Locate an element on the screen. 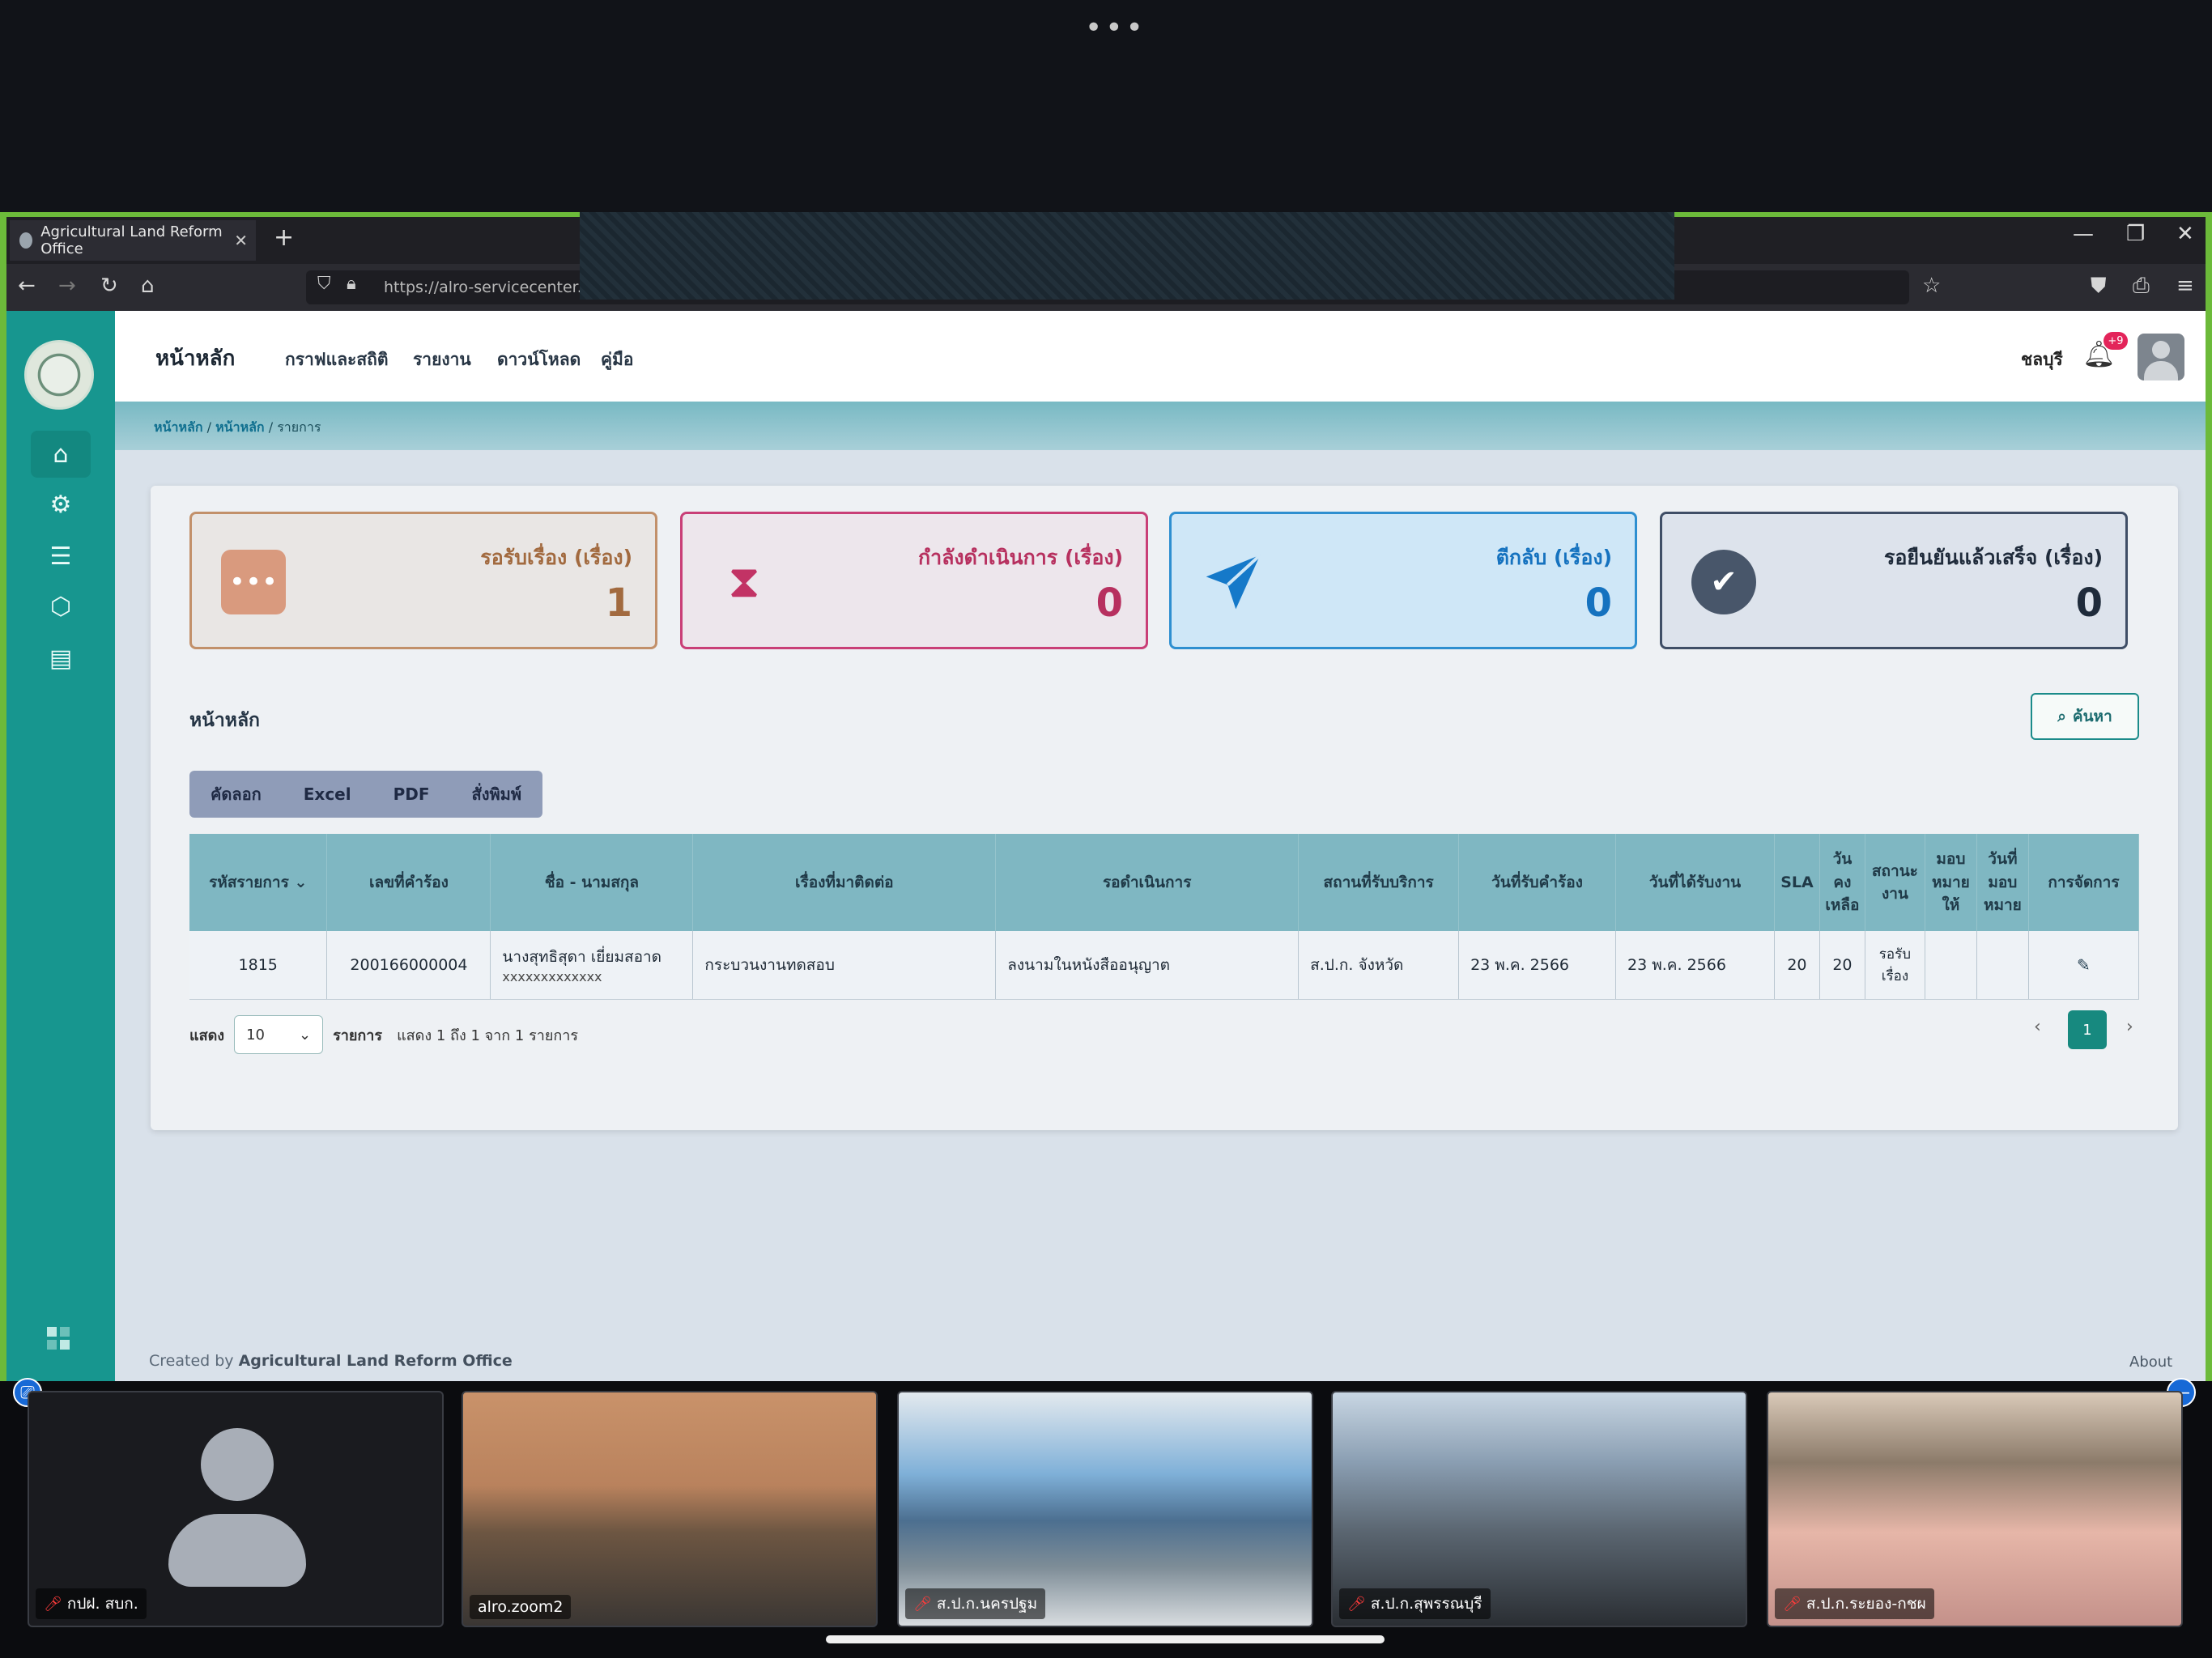  search-button: ⌕ ค้นหา is located at coordinates (2085, 716).